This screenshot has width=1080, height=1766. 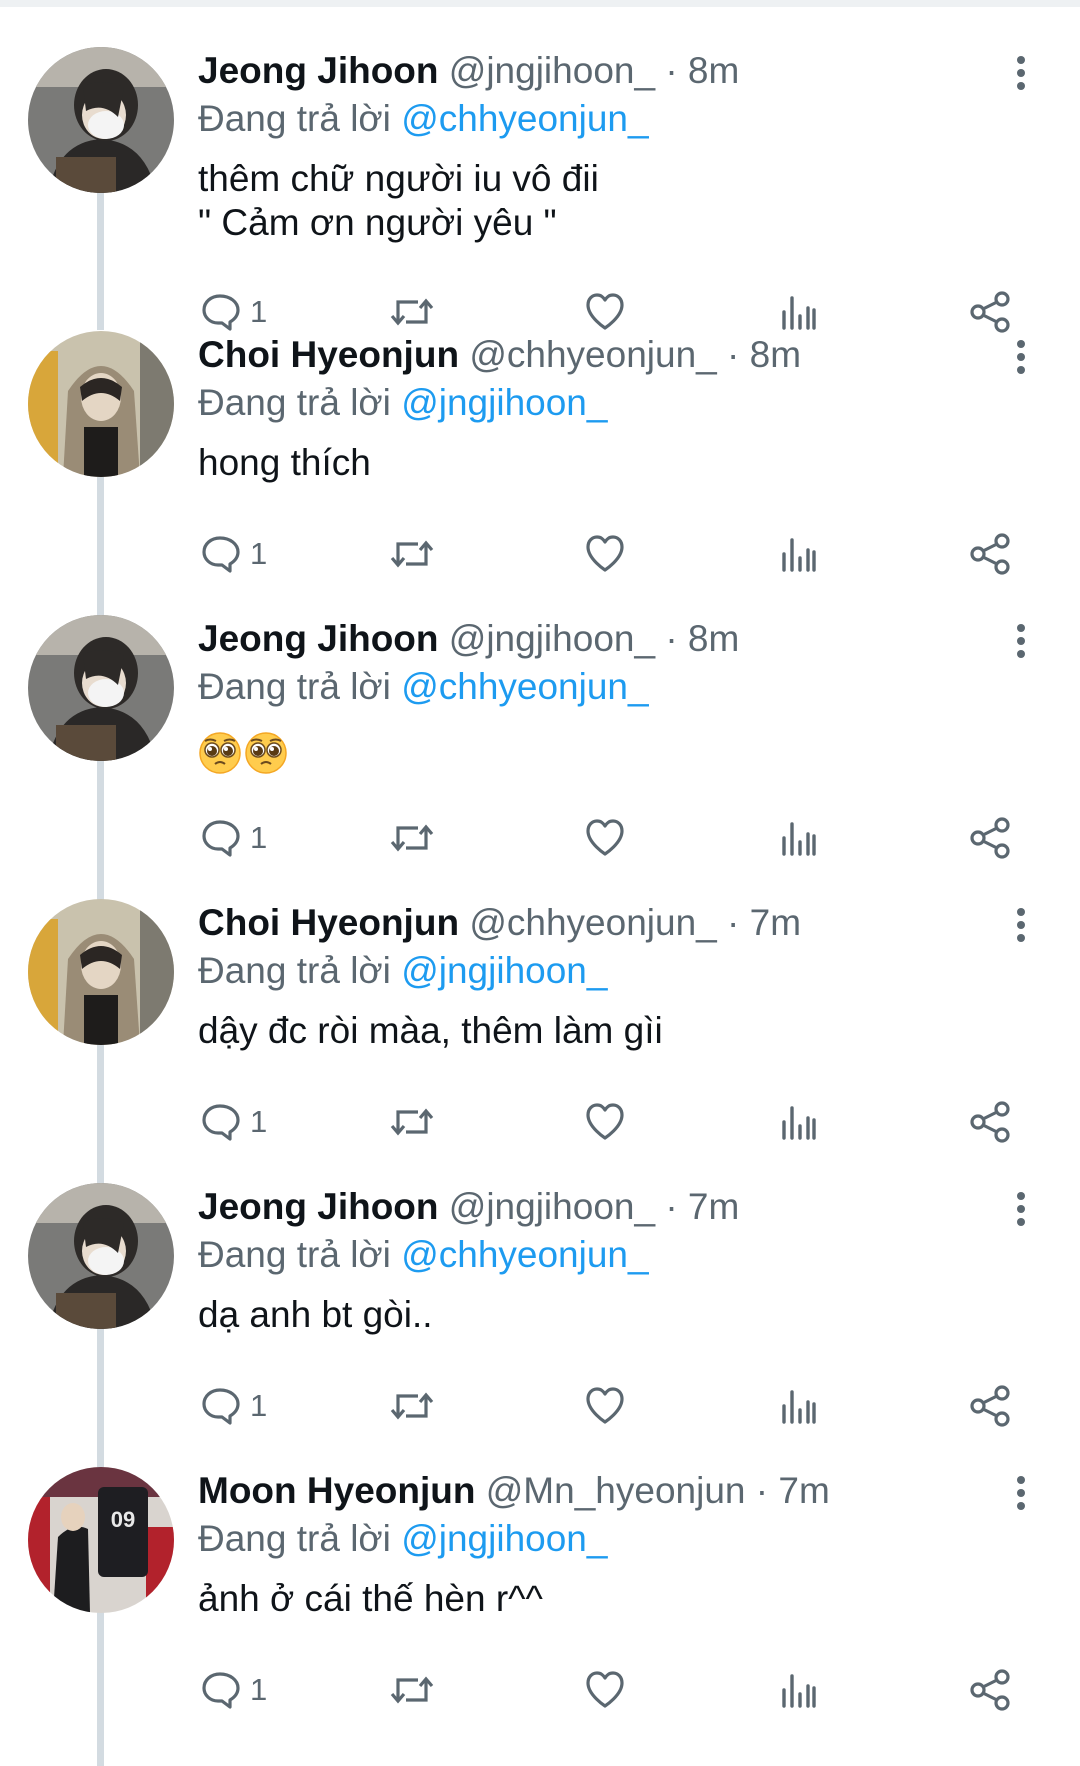 I want to click on avatar: 09, so click(x=101, y=1540).